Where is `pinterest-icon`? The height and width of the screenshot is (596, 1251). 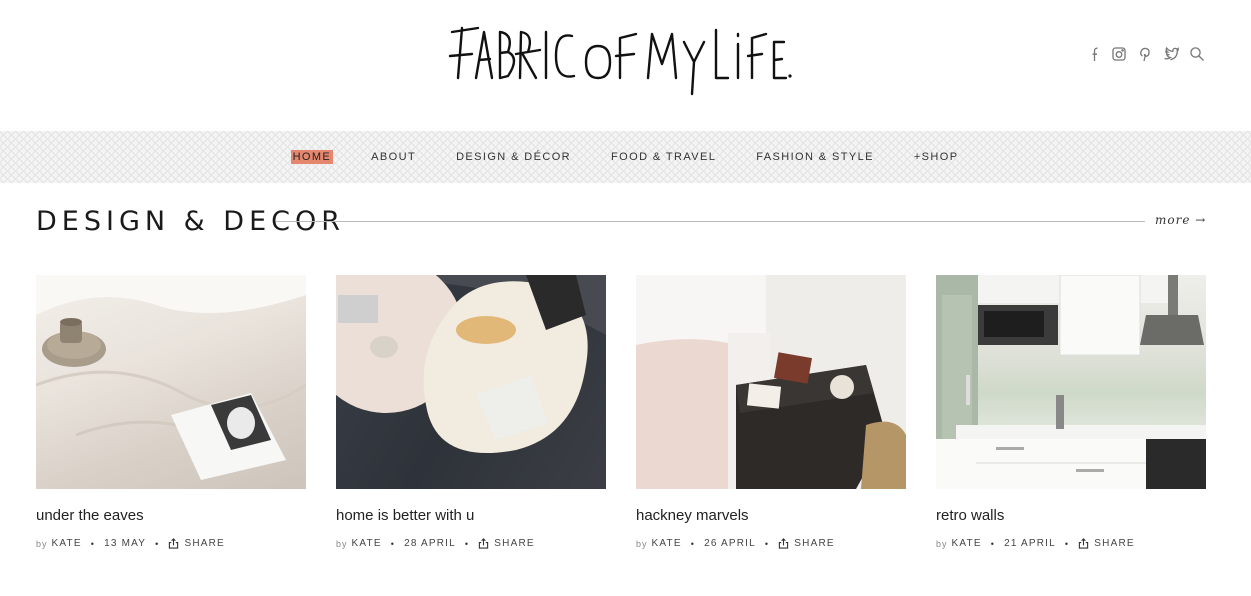
pinterest-icon is located at coordinates (1145, 54).